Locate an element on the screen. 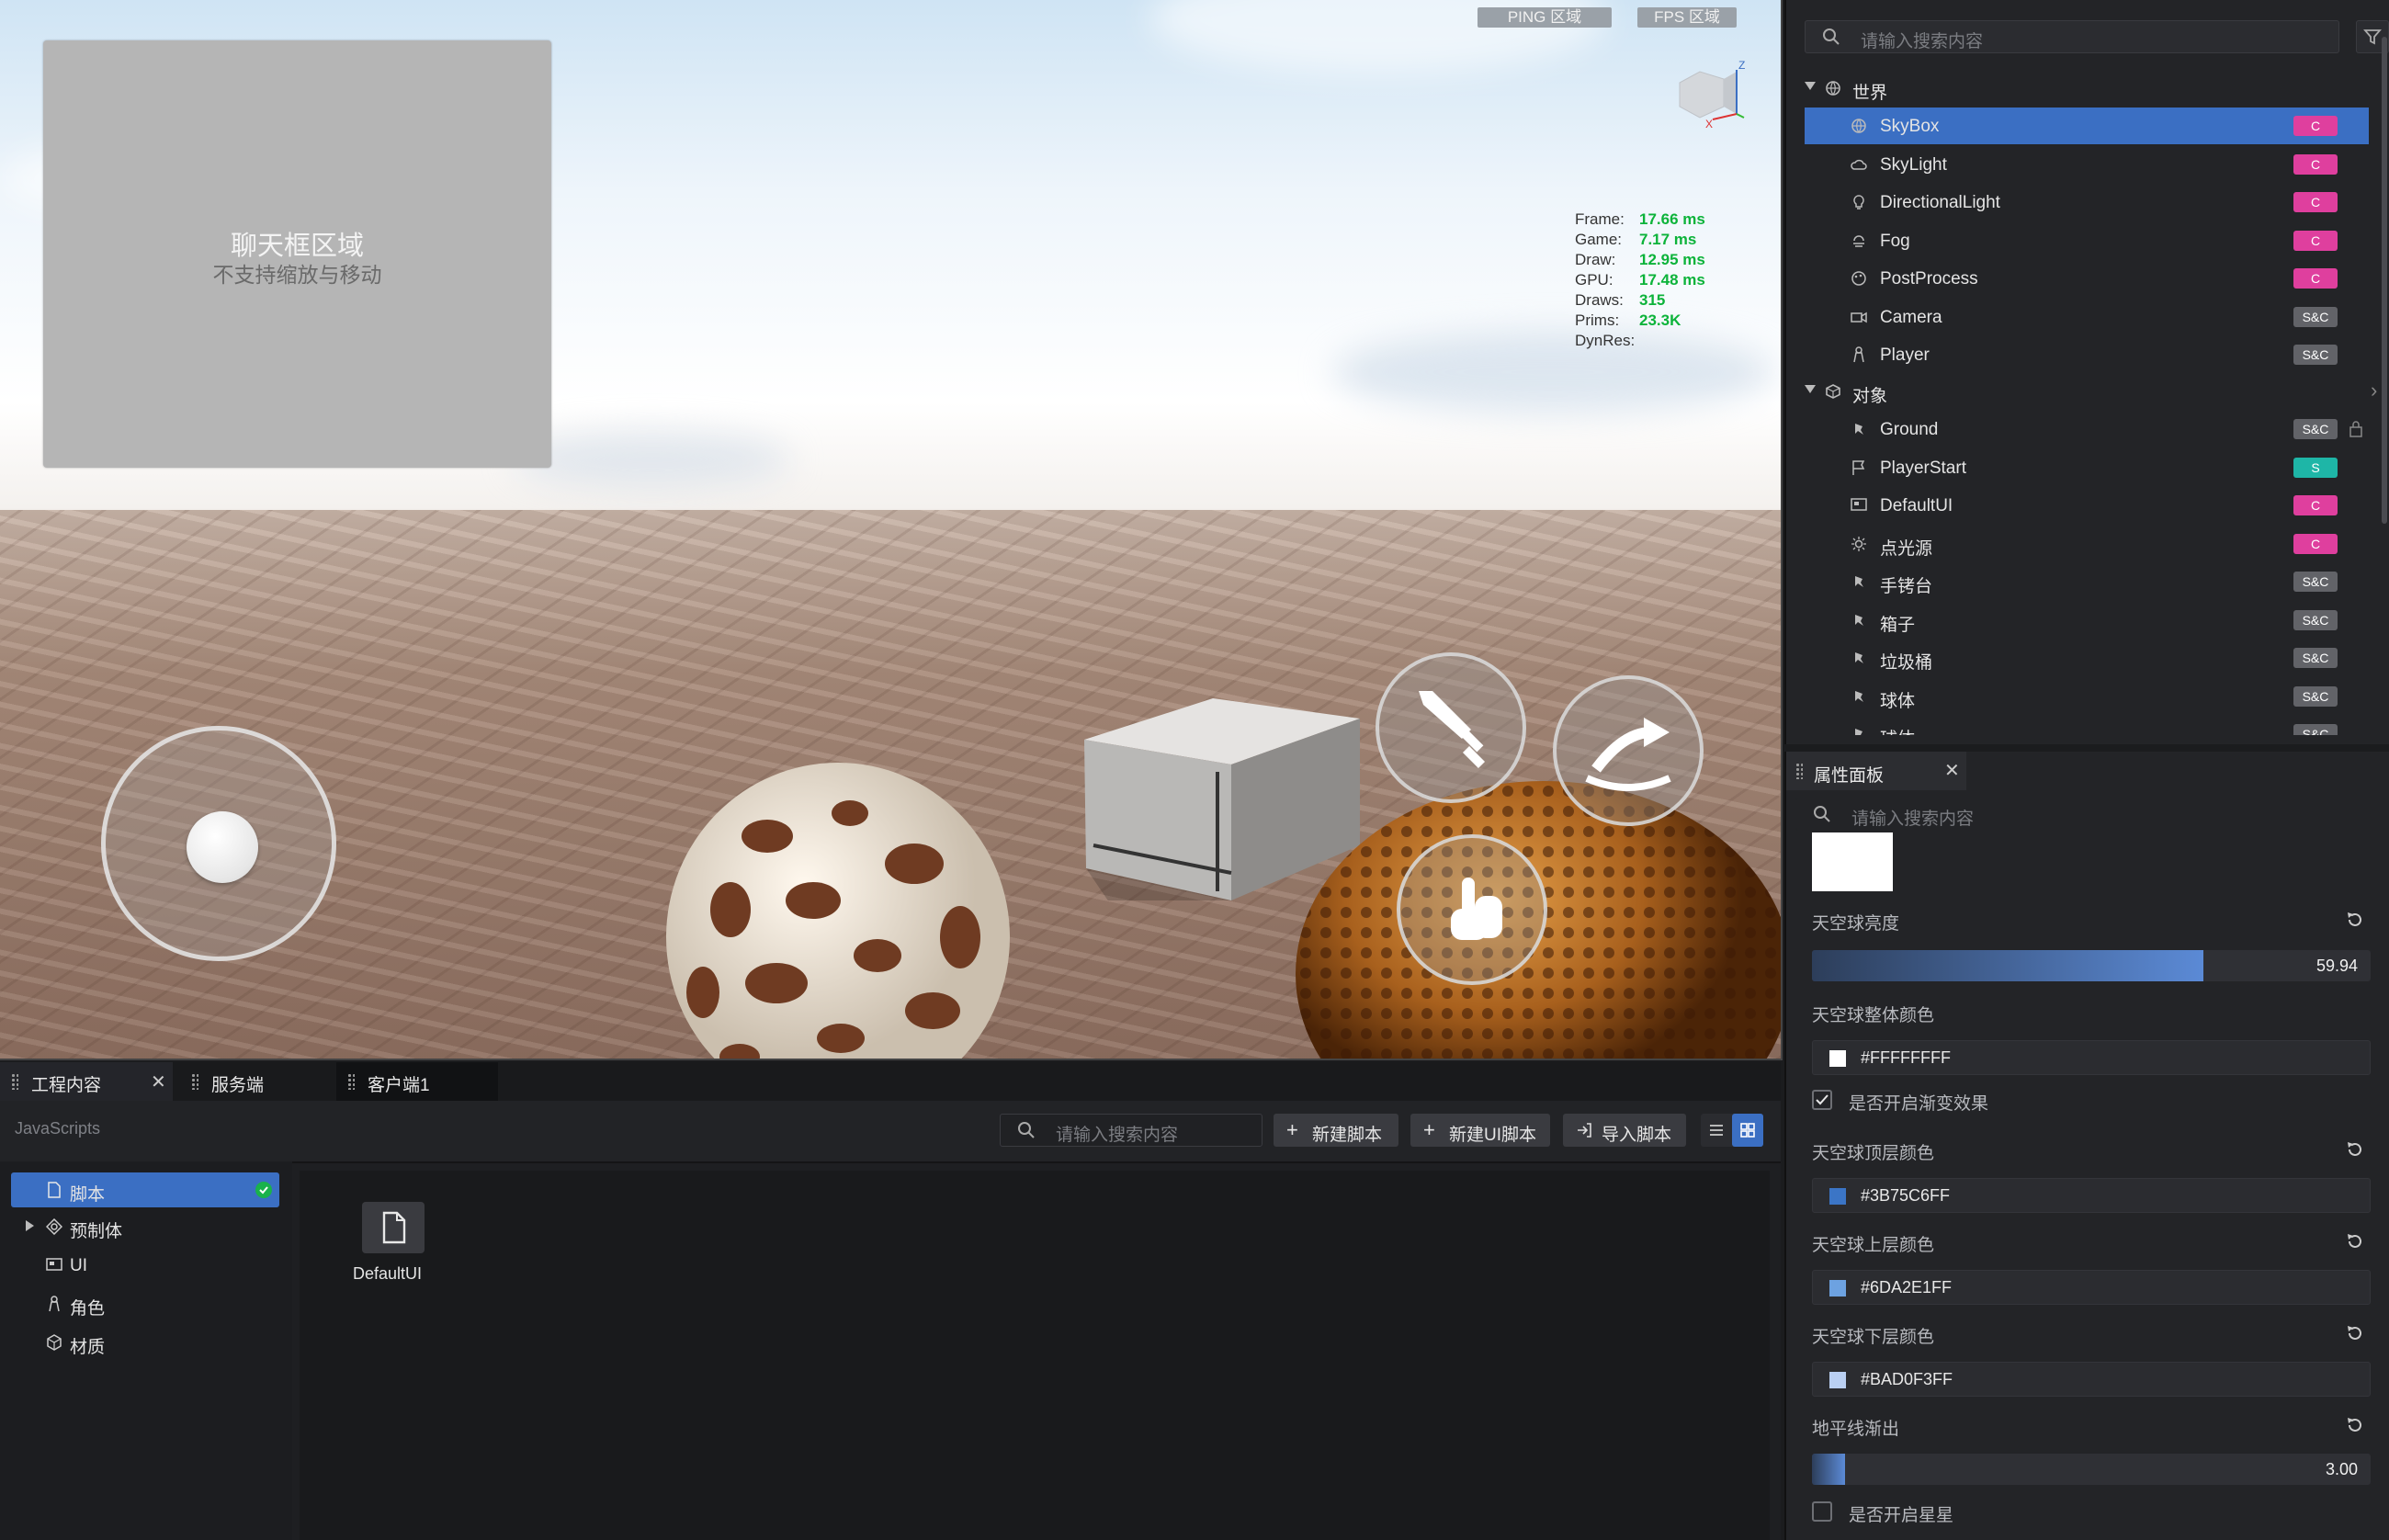 Image resolution: width=2389 pixels, height=1540 pixels. sky-color-field: #FFFFFFFF is located at coordinates (2091, 1057).